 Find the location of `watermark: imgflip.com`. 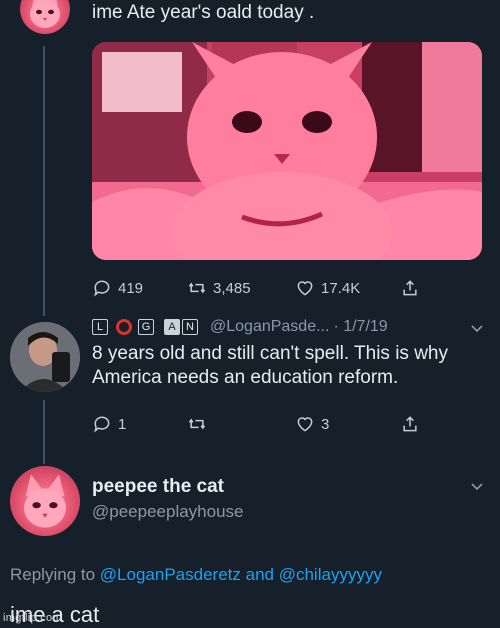

watermark: imgflip.com is located at coordinates (32, 618).